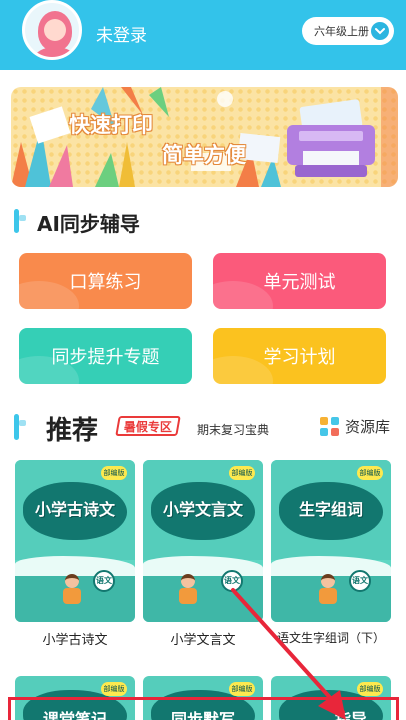 The height and width of the screenshot is (720, 406). I want to click on login-status: 未登录, so click(121, 33).